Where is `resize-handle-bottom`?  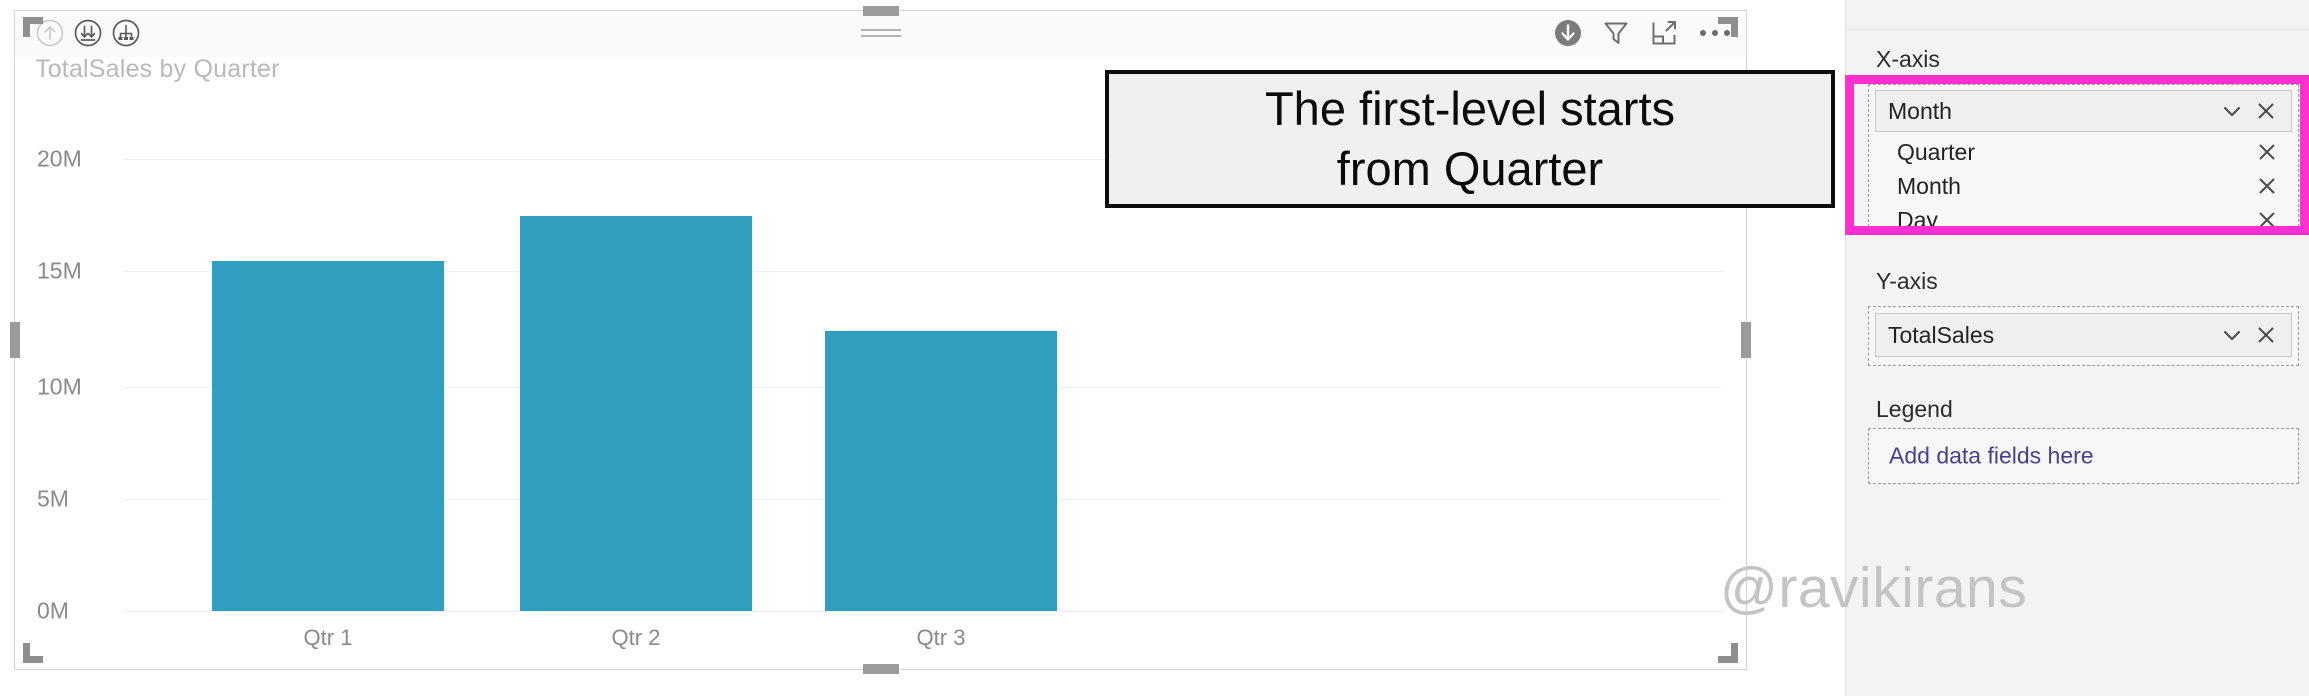 resize-handle-bottom is located at coordinates (880, 669).